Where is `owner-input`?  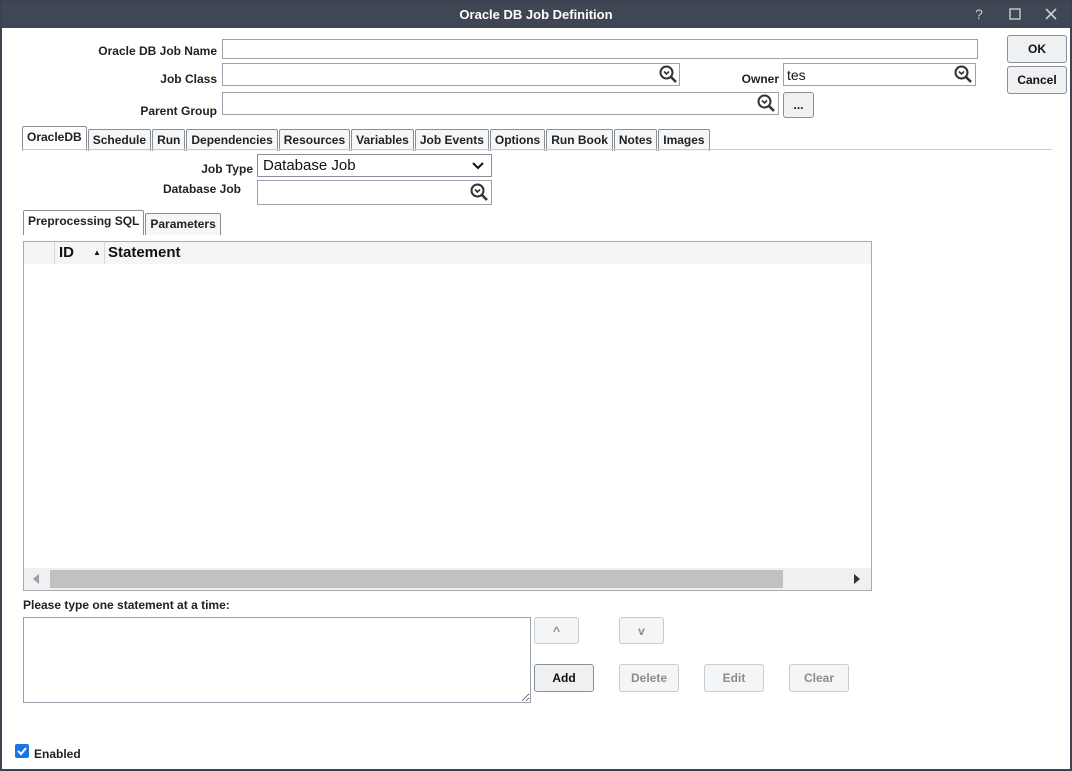
owner-input is located at coordinates (879, 74).